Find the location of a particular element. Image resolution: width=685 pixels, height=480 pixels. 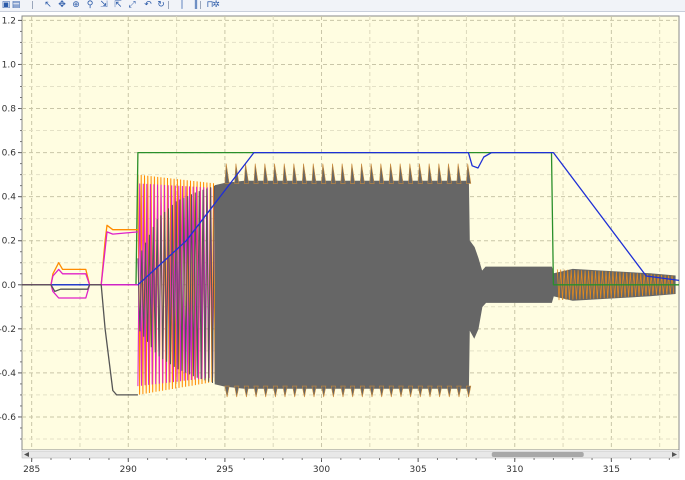

zoom-box-icon: ⊕ is located at coordinates (76, 5).